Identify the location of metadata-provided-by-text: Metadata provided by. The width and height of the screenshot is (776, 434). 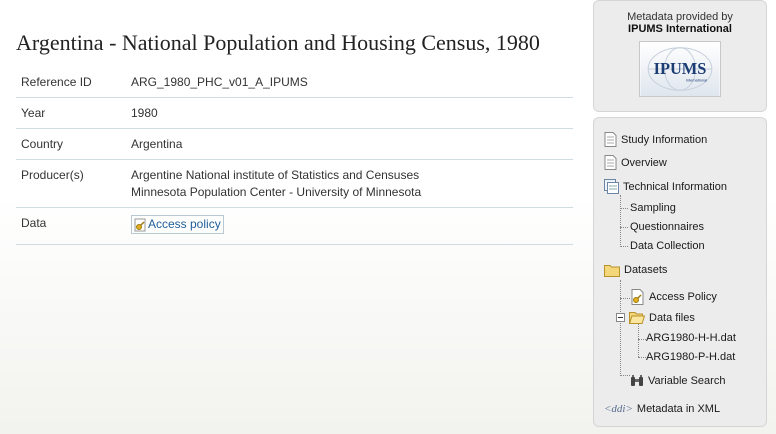
(680, 17).